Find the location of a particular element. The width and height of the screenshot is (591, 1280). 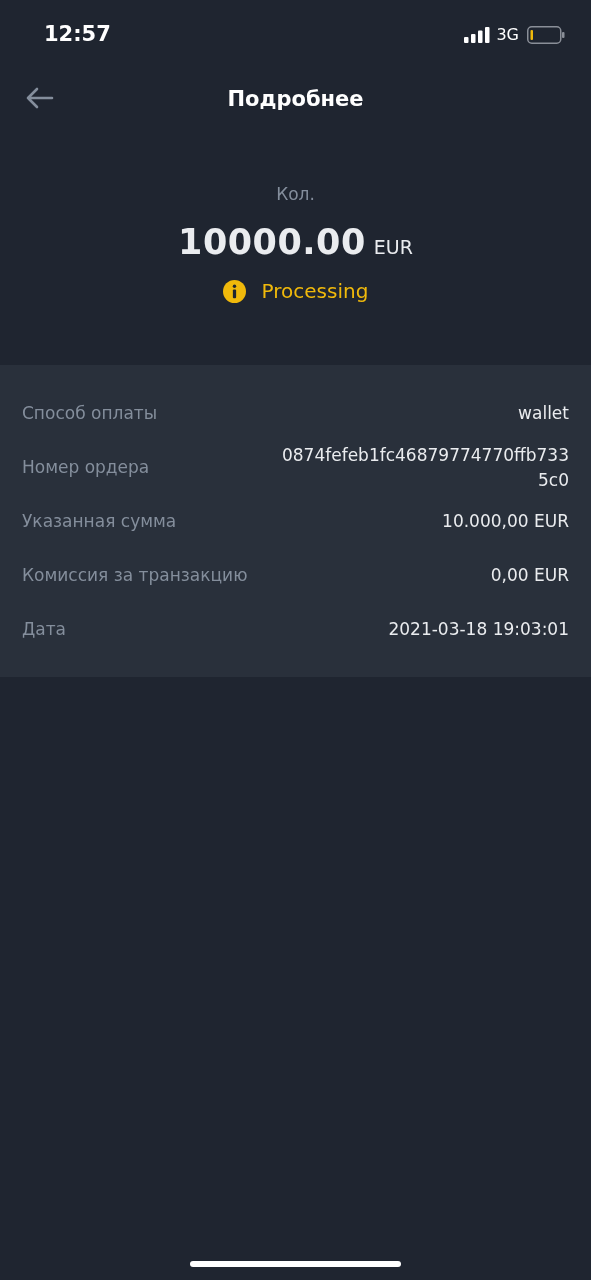

detail-value: 0874fefeb1fc46879774770ffb7335c0 is located at coordinates (424, 467).